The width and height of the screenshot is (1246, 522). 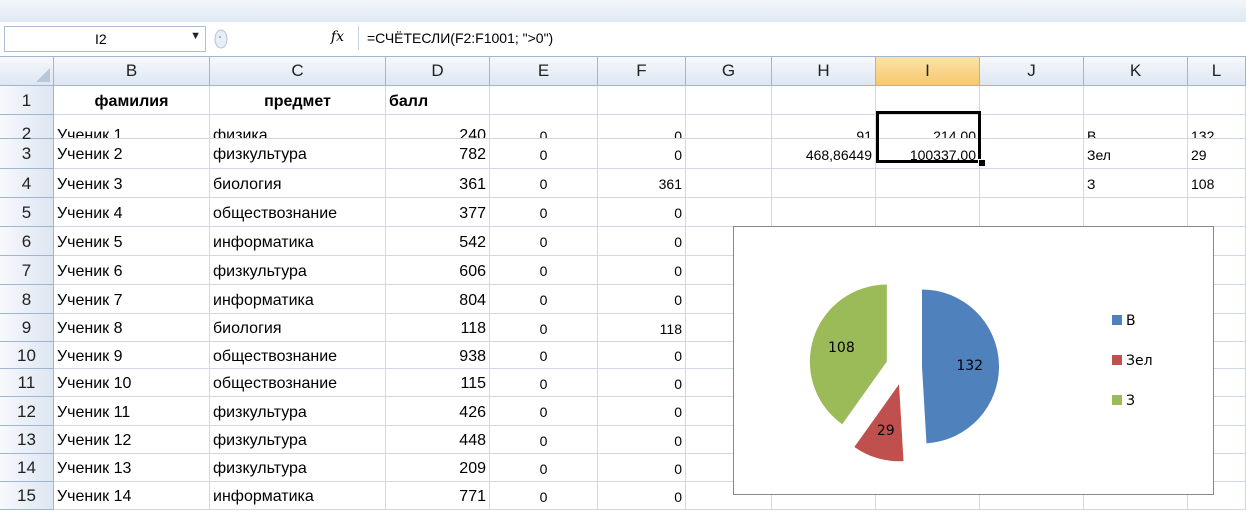 What do you see at coordinates (544, 328) in the screenshot?
I see `cell-e9: 0` at bounding box center [544, 328].